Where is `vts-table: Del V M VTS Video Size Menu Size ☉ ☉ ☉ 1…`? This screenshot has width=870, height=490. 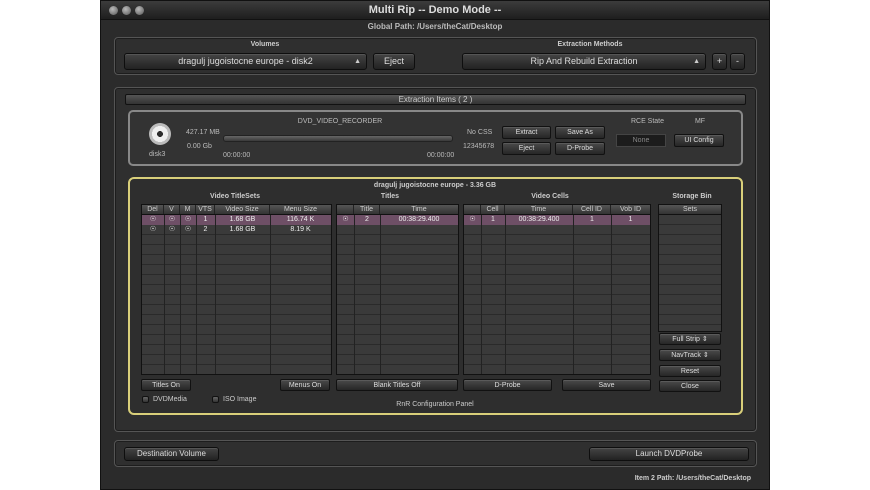 vts-table: Del V M VTS Video Size Menu Size ☉ ☉ ☉ 1… is located at coordinates (236, 289).